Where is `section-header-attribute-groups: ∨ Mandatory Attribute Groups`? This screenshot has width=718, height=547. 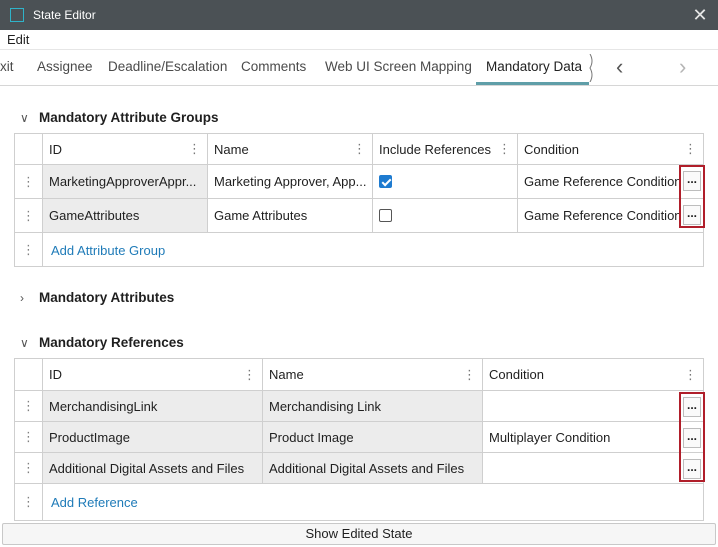 section-header-attribute-groups: ∨ Mandatory Attribute Groups is located at coordinates (119, 117).